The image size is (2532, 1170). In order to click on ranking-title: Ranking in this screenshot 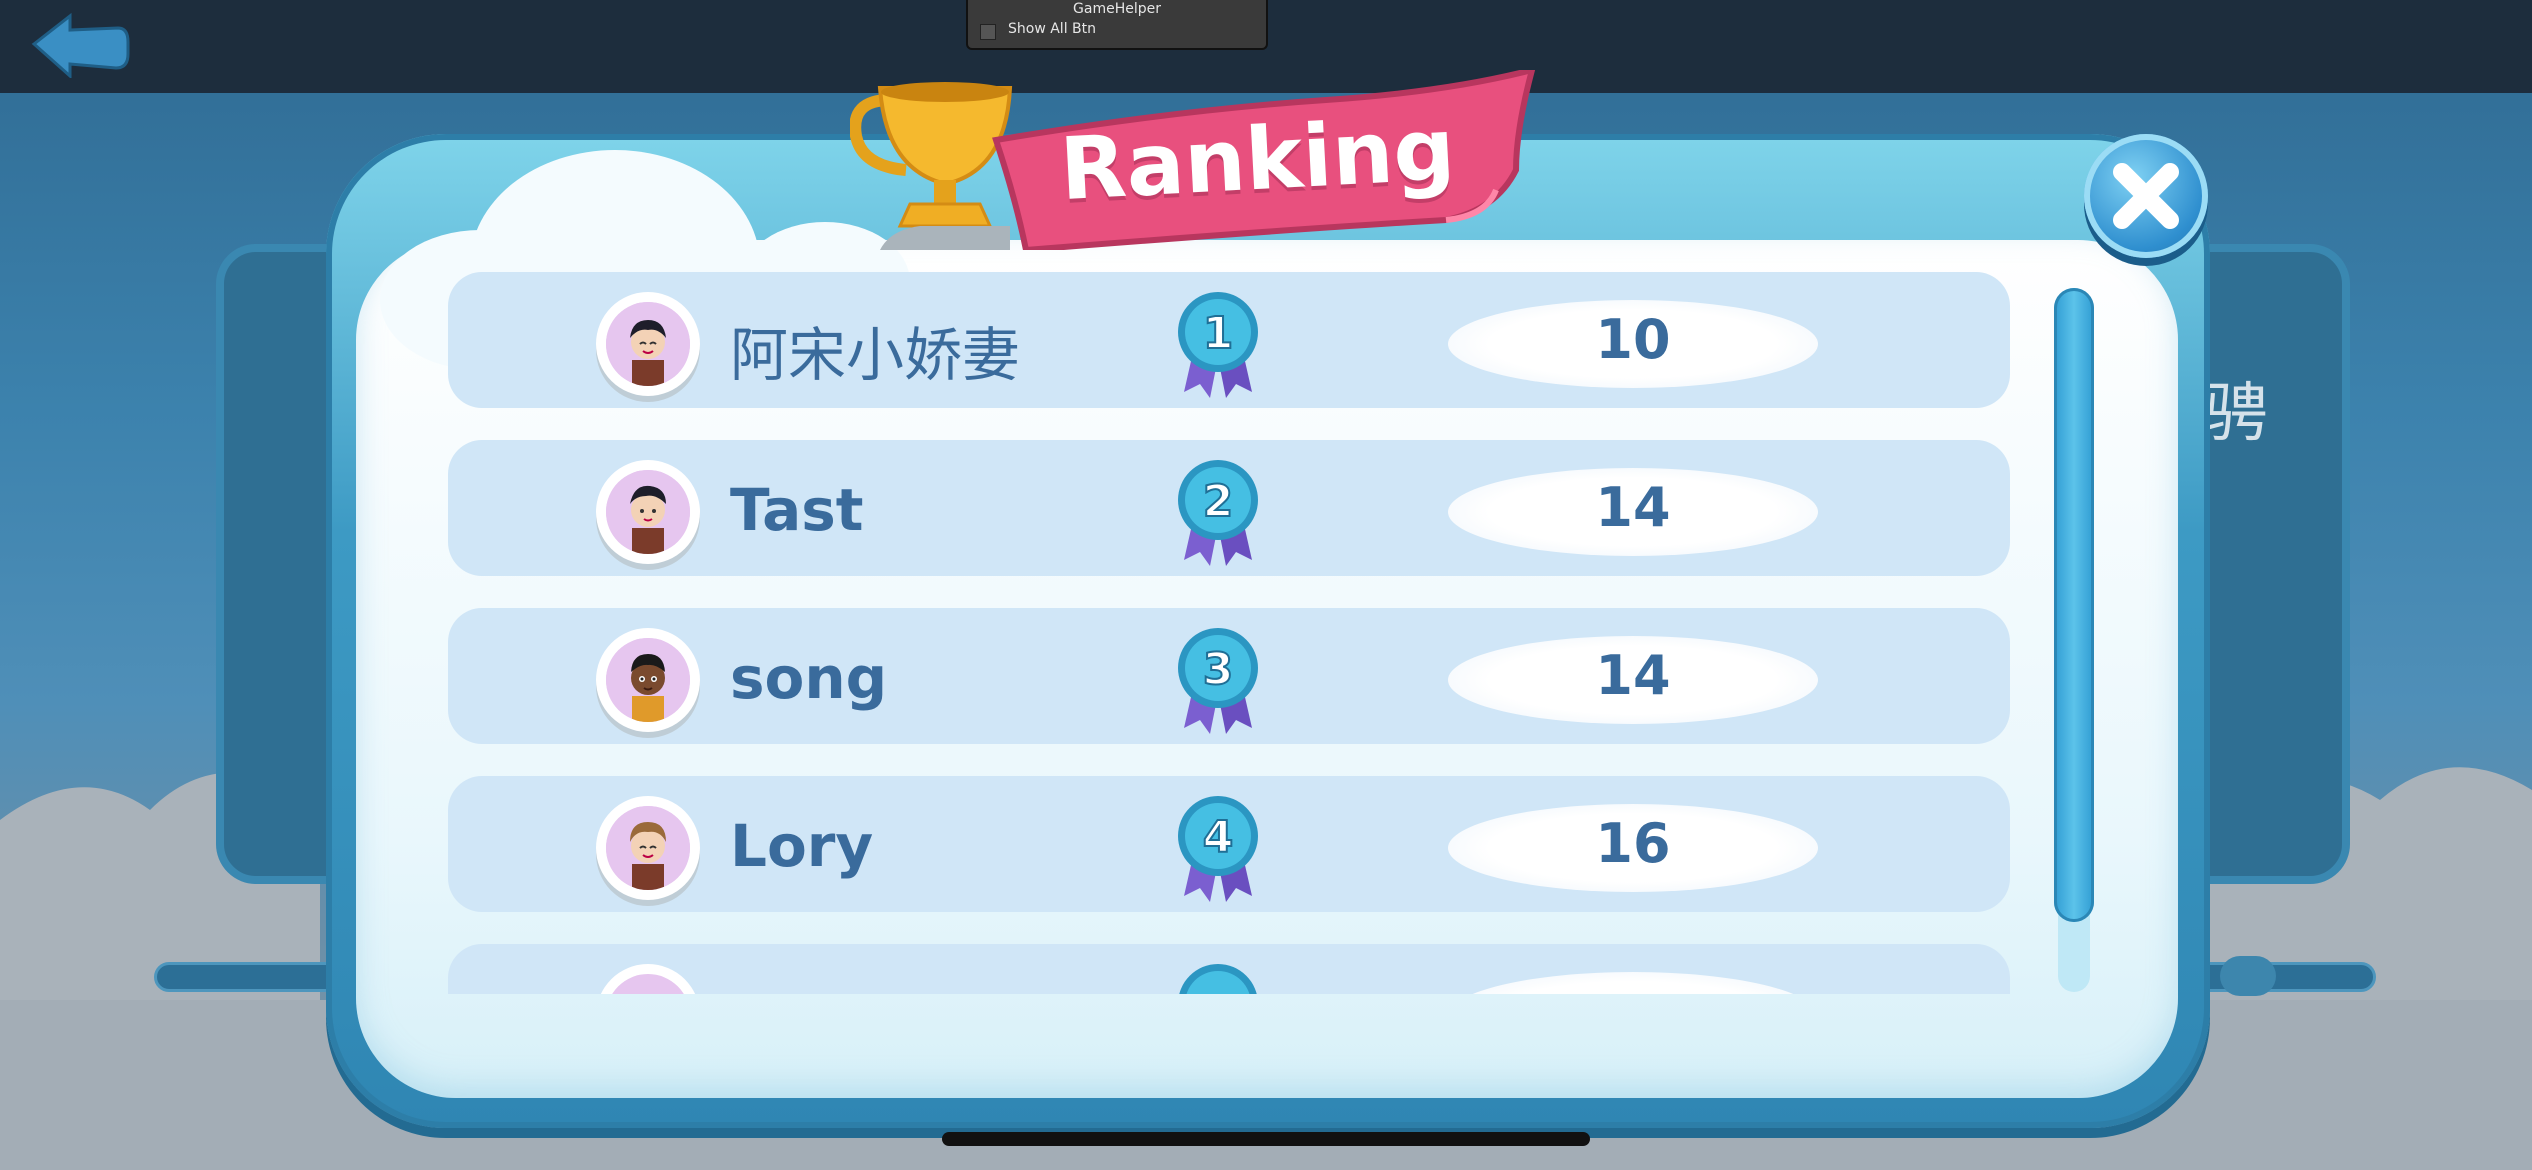, I will do `click(1257, 160)`.